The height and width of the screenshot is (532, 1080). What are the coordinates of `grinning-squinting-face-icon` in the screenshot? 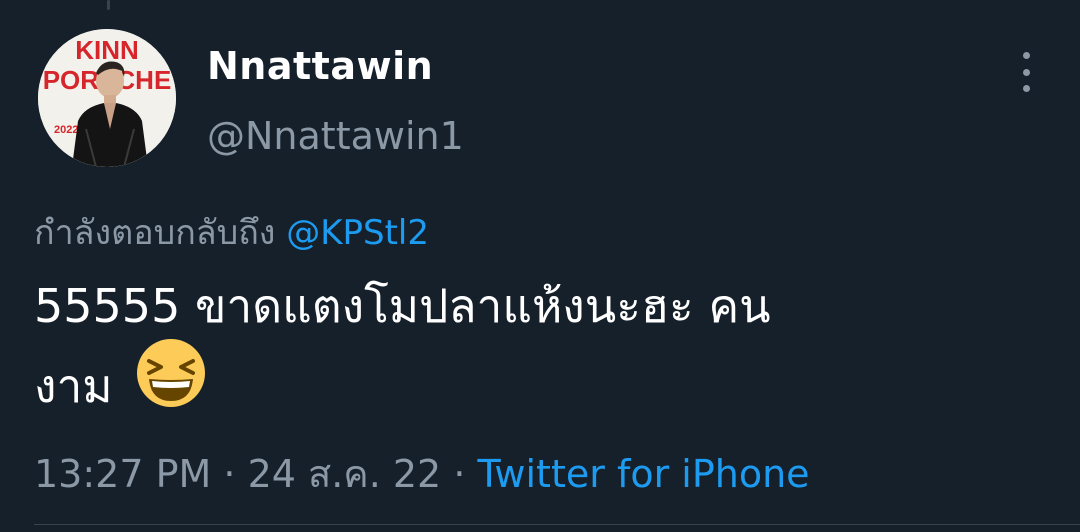 It's located at (171, 385).